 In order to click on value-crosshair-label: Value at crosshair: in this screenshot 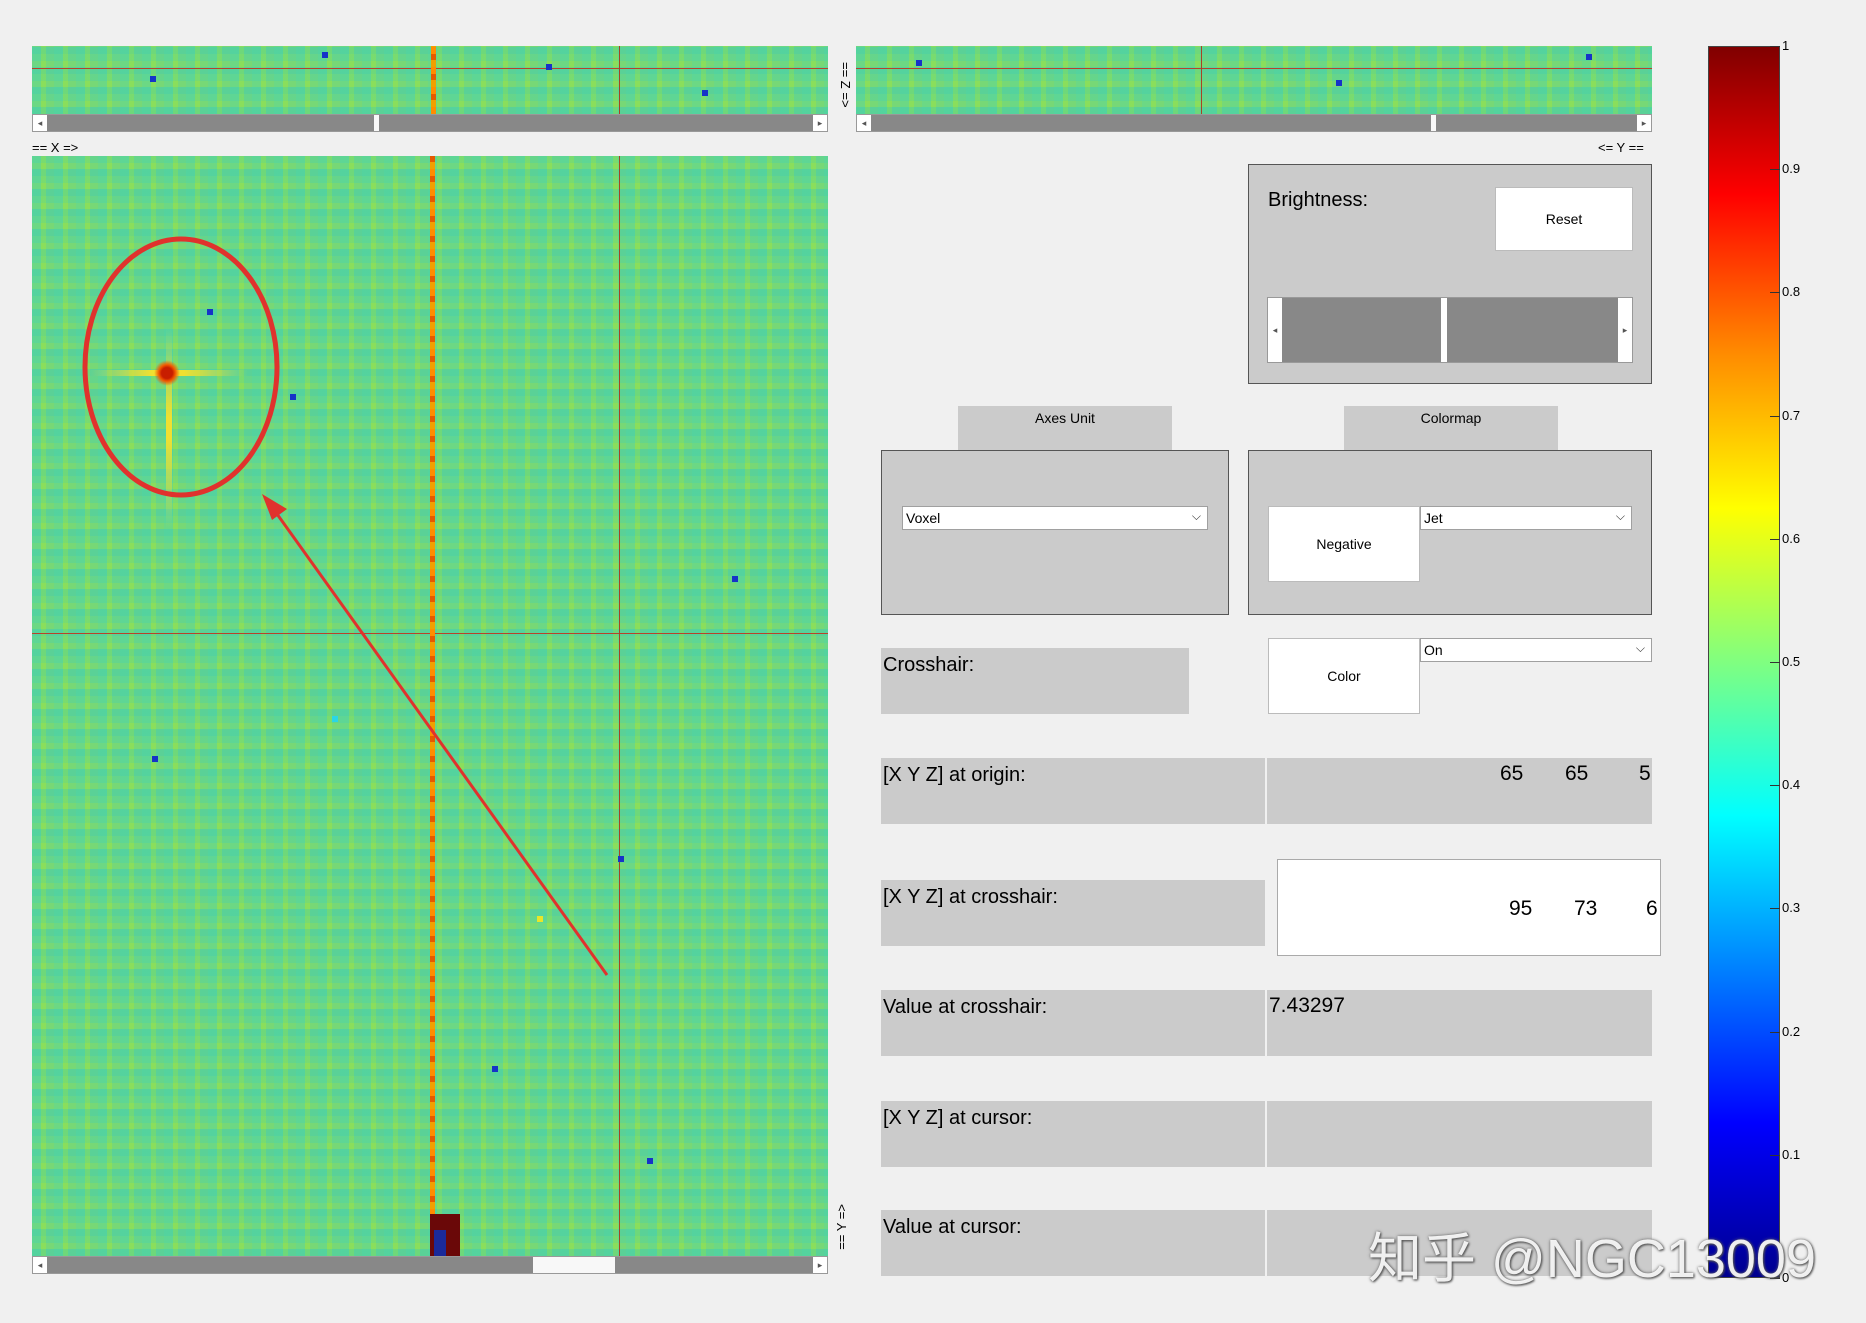, I will do `click(965, 1007)`.